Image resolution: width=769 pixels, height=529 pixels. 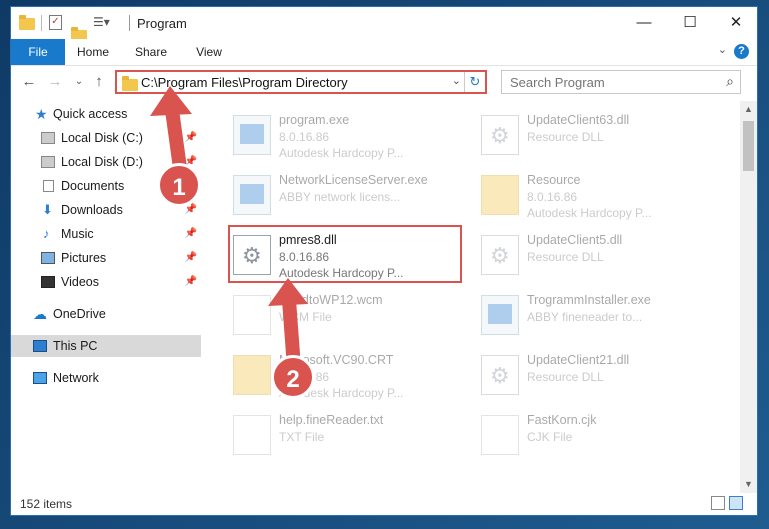 What do you see at coordinates (595, 137) in the screenshot?
I see `file-item: UpdateClient63.dll Resource DLL` at bounding box center [595, 137].